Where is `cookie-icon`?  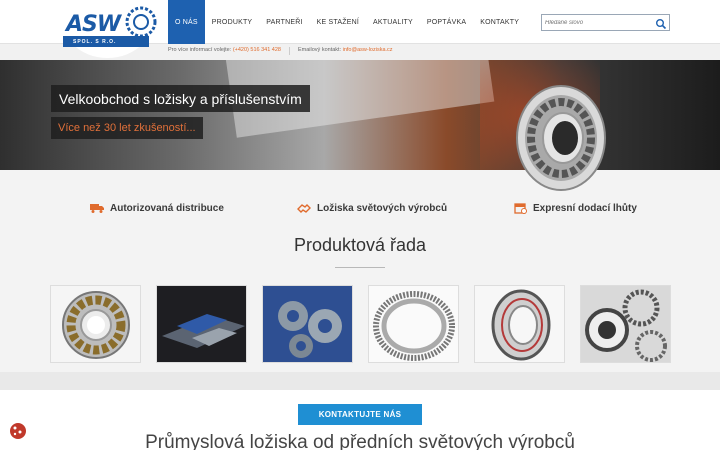 cookie-icon is located at coordinates (18, 431).